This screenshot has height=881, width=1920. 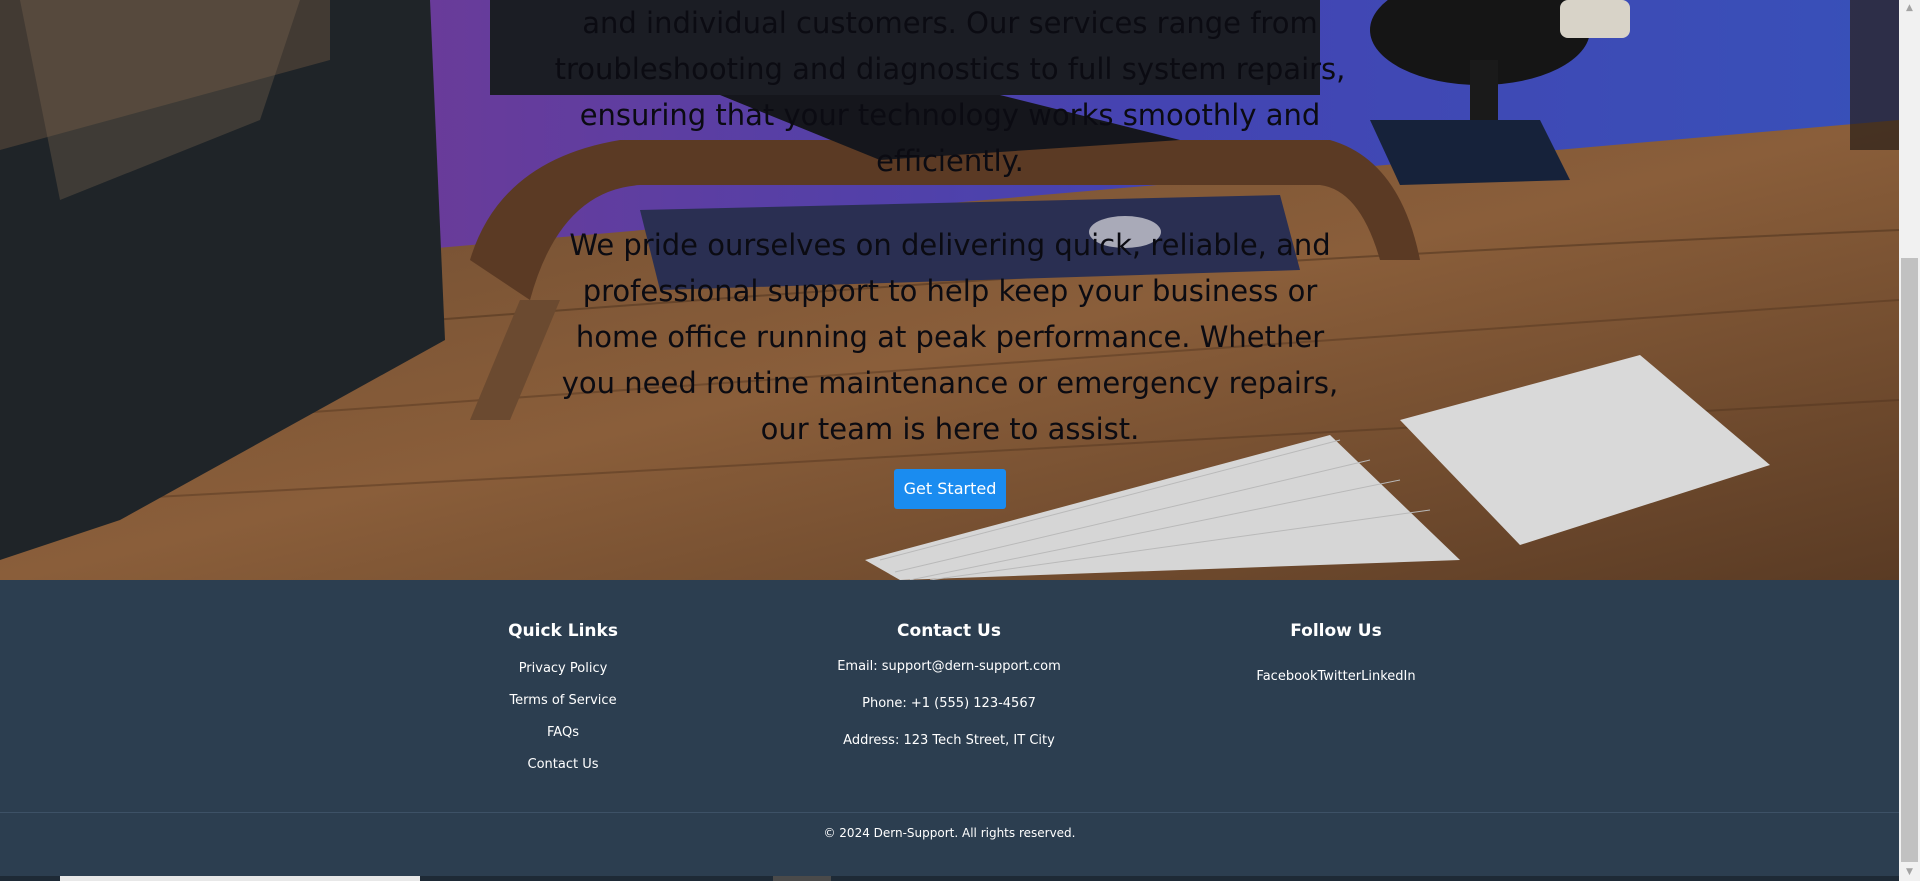 What do you see at coordinates (1336, 631) in the screenshot?
I see `follow-heading: Follow Us` at bounding box center [1336, 631].